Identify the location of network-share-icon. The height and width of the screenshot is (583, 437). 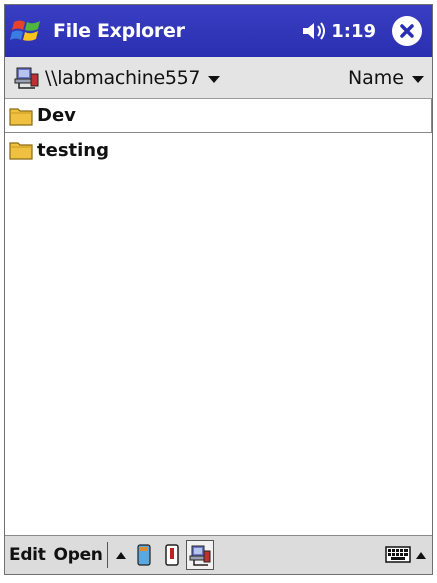
(26, 78).